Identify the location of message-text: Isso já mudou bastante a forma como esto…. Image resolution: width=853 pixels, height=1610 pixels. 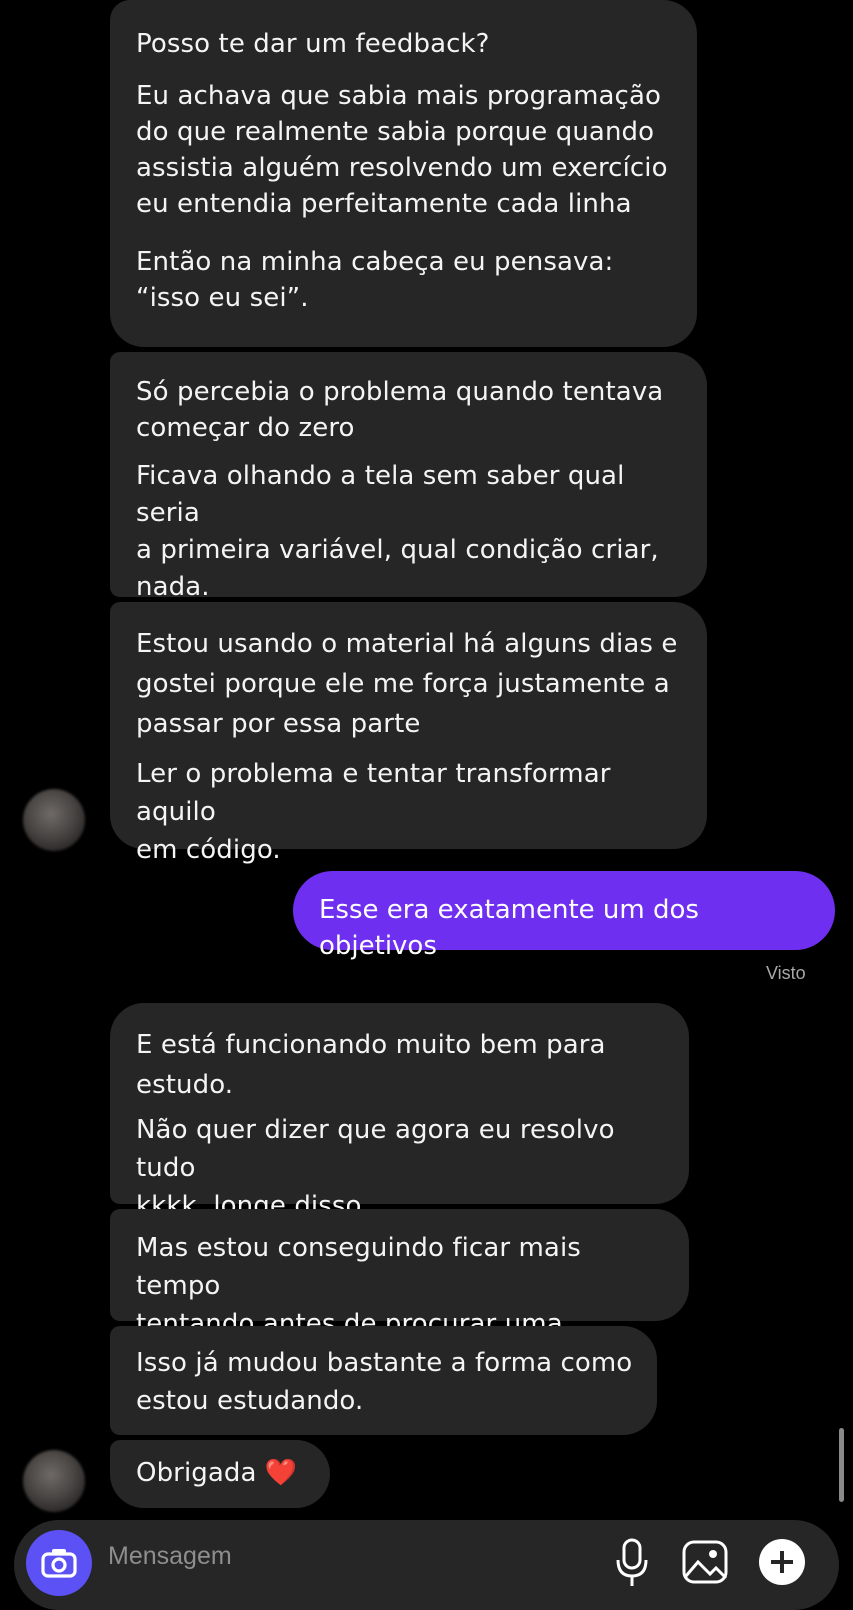
(384, 1382).